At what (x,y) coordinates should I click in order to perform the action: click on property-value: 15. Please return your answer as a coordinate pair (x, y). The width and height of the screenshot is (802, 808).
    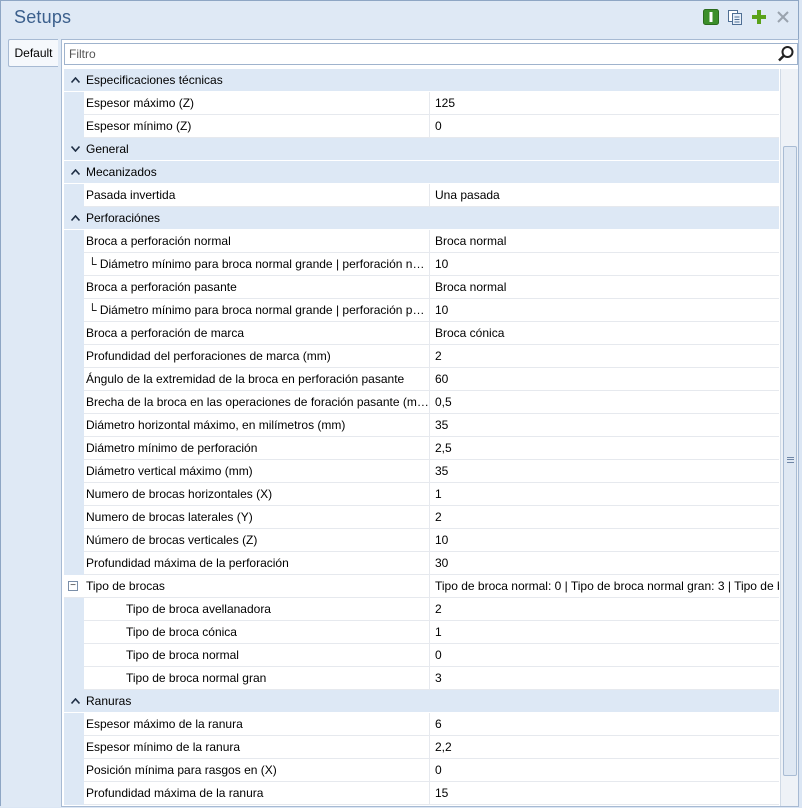
    Looking at the image, I should click on (606, 793).